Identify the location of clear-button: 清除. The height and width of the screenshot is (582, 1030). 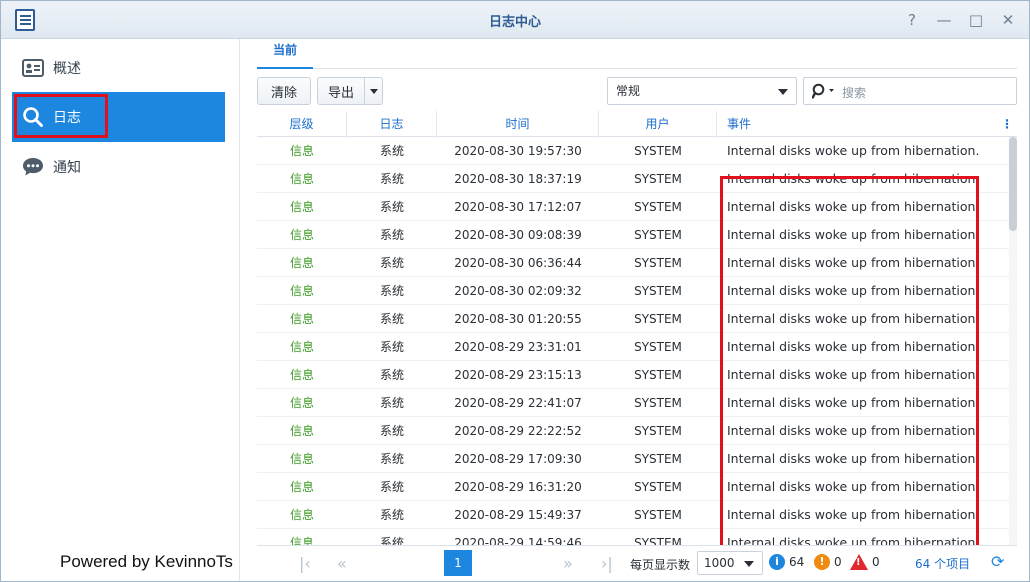
(284, 91).